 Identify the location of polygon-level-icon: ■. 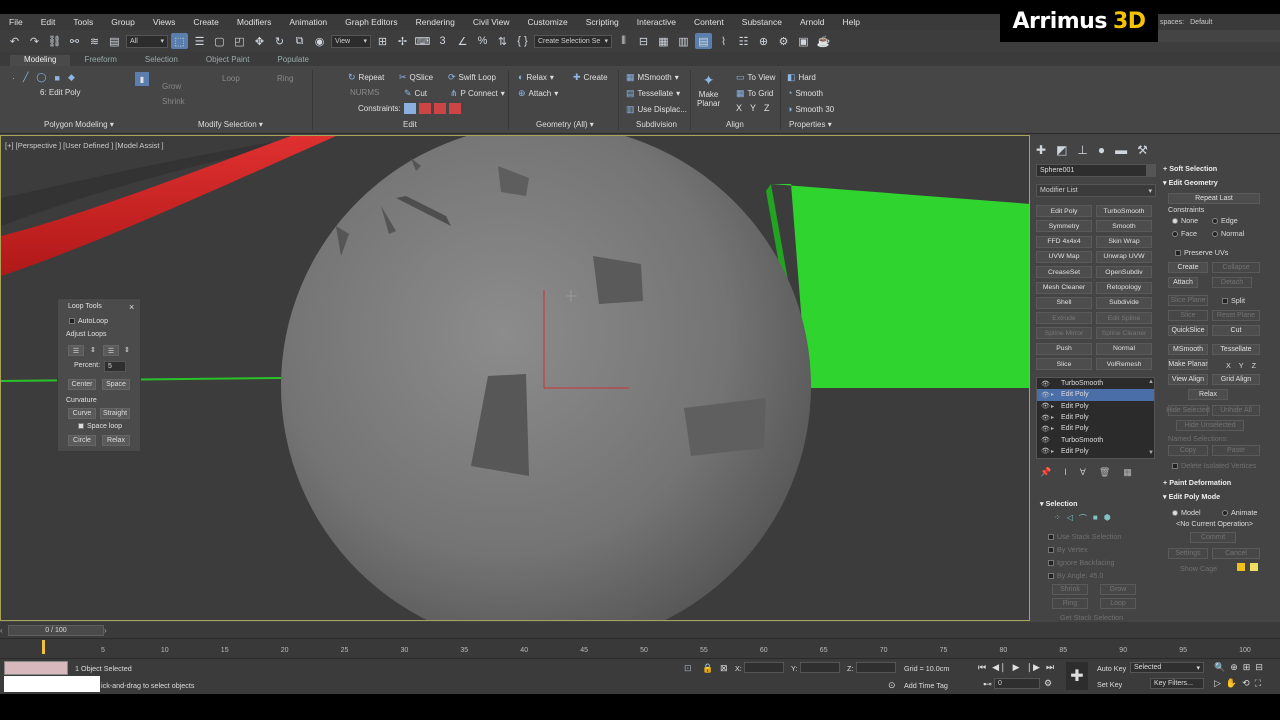
(1095, 518).